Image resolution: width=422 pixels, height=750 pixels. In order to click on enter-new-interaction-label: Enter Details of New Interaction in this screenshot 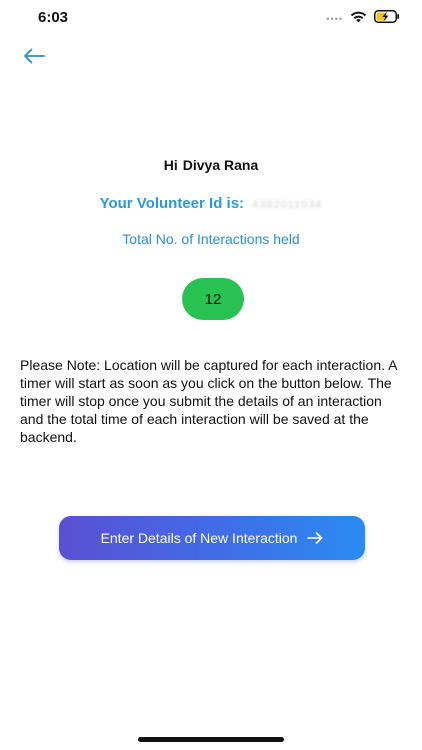, I will do `click(199, 538)`.